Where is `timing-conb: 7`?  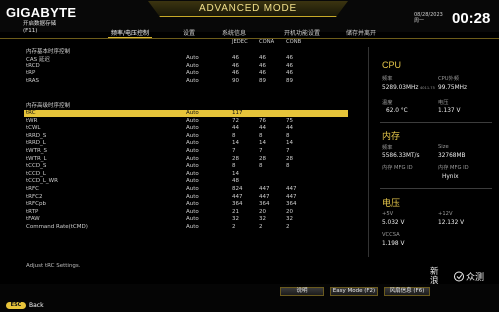
timing-conb: 7 is located at coordinates (288, 151).